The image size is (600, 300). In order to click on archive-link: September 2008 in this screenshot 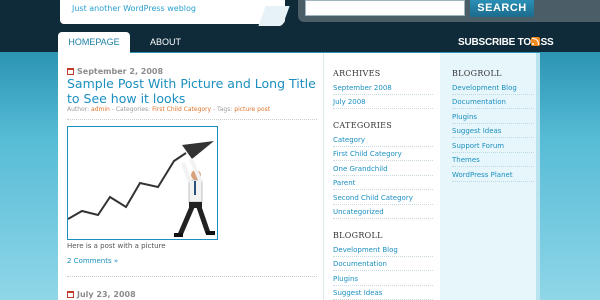, I will do `click(383, 89)`.